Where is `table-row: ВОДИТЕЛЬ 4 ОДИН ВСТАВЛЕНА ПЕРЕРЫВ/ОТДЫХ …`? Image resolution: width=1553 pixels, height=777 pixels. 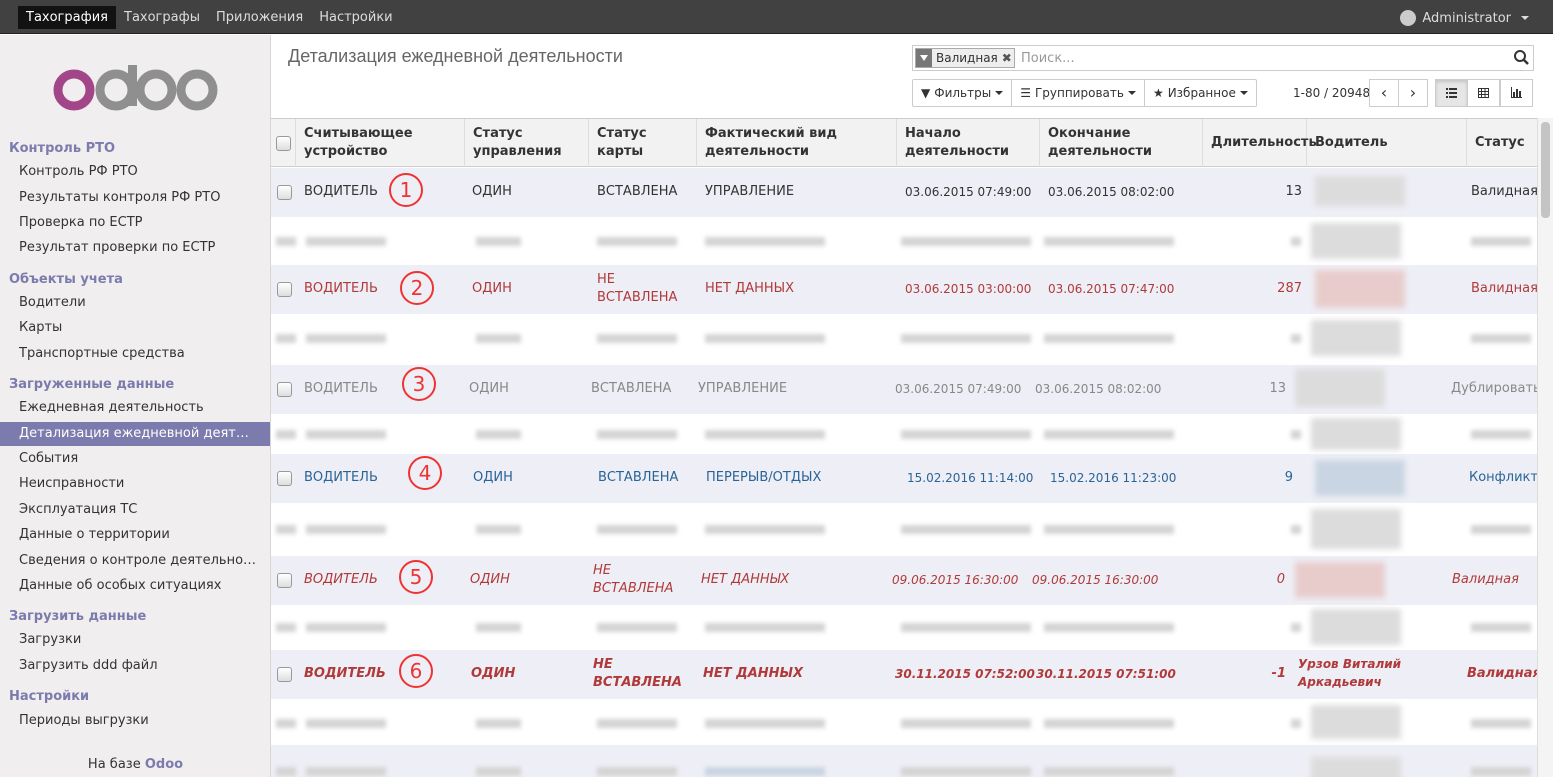
table-row: ВОДИТЕЛЬ 4 ОДИН ВСТАВЛЕНА ПЕРЕРЫВ/ОТДЫХ … is located at coordinates (904, 478).